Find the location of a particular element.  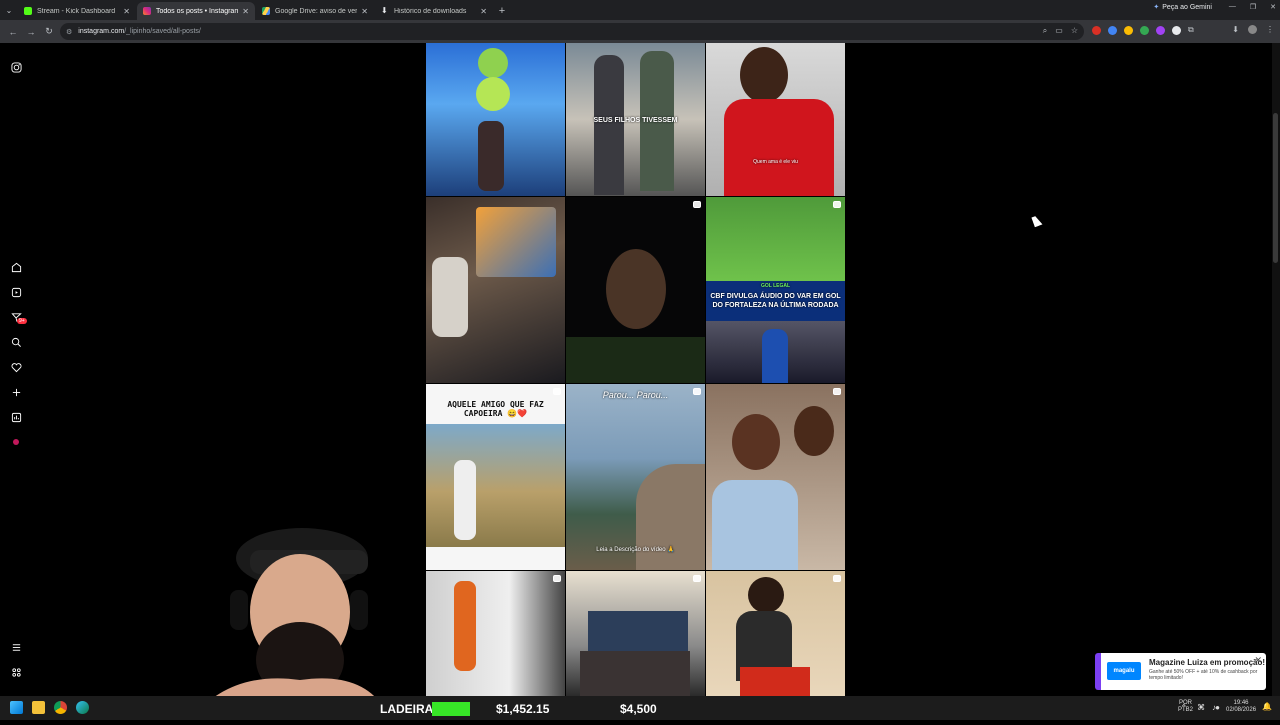

page-scrollbar is located at coordinates (1276, 369).